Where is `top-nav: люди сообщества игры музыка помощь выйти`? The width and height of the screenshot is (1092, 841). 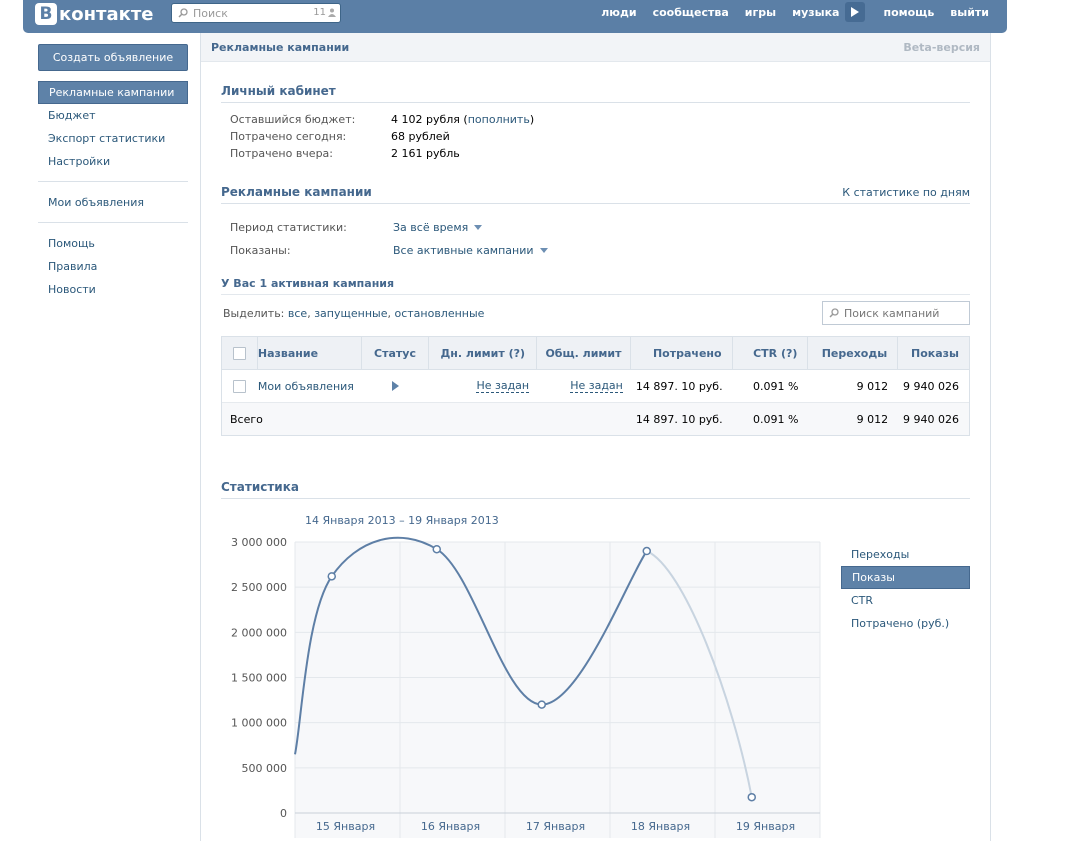
top-nav: люди сообщества игры музыка помощь выйти is located at coordinates (795, 12).